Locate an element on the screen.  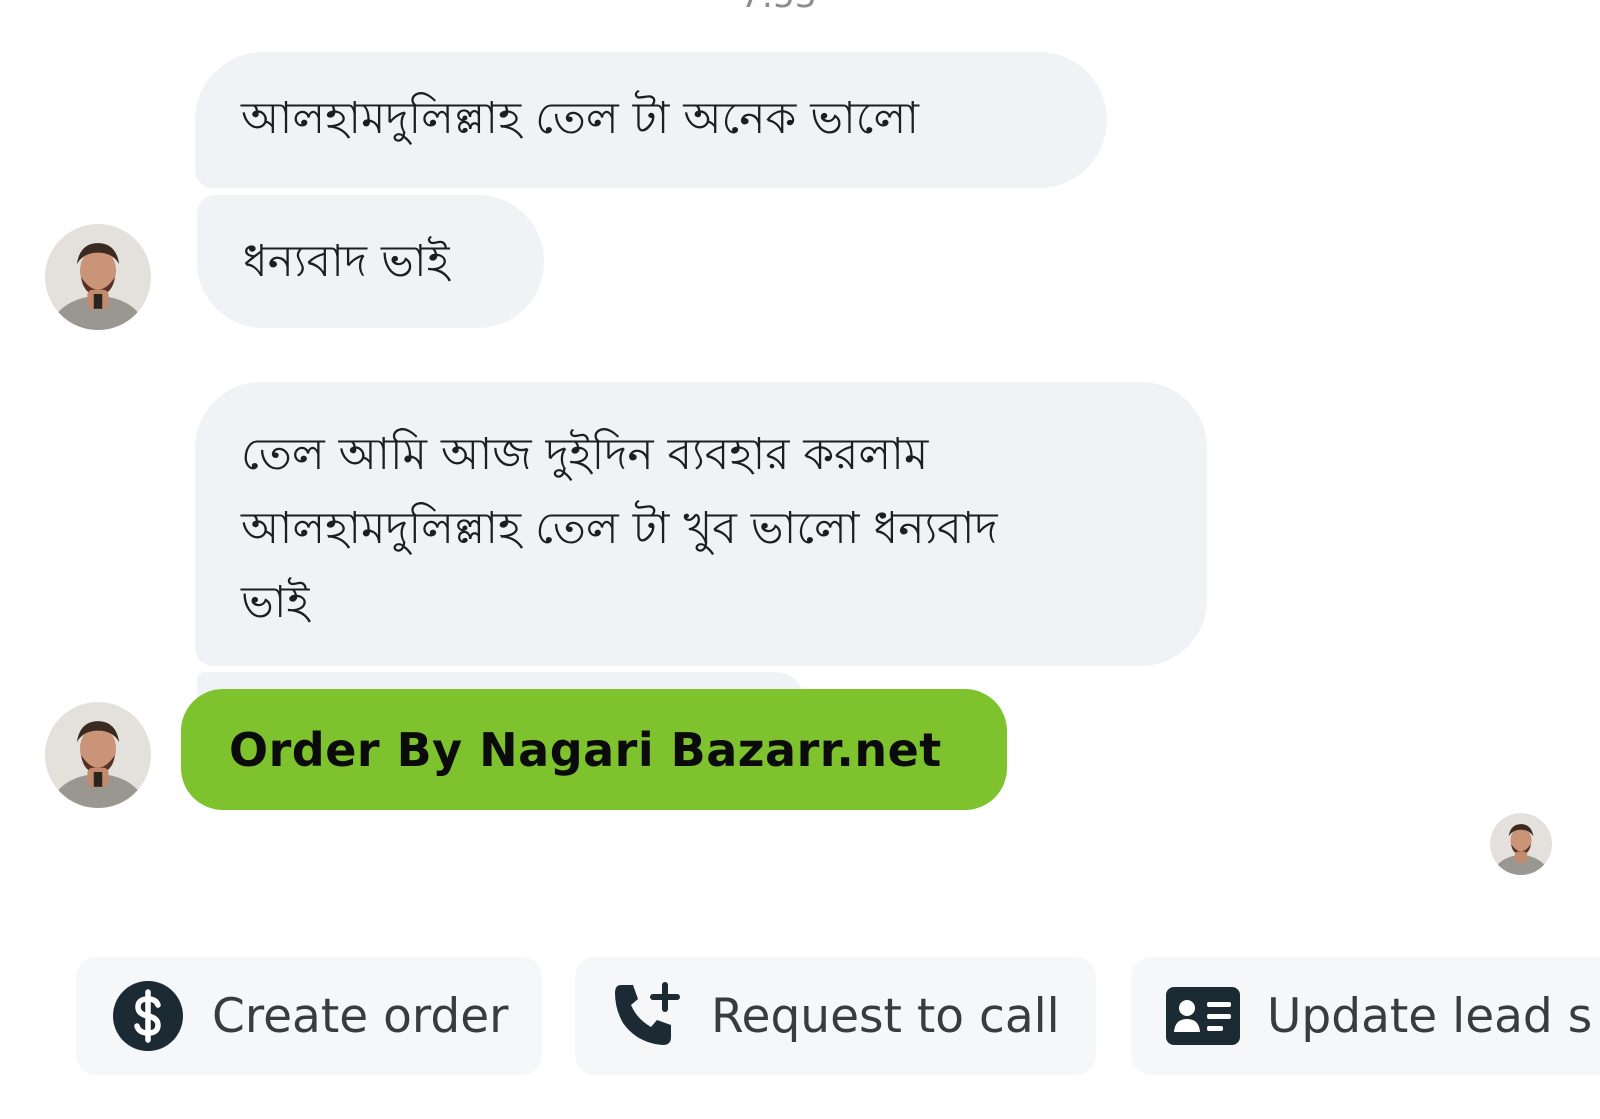
contact-card-icon is located at coordinates (1203, 1016).